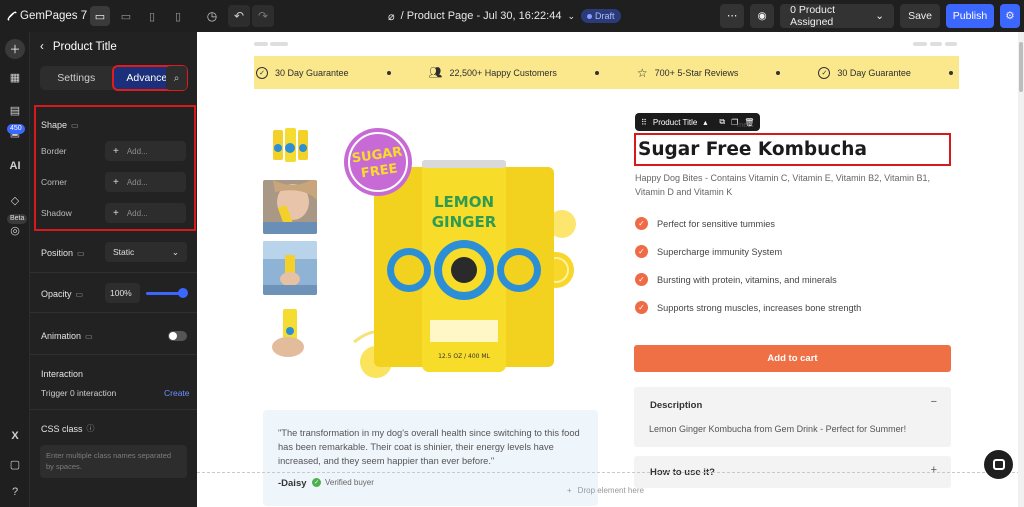 Image resolution: width=1024 pixels, height=507 pixels. What do you see at coordinates (596, 72) in the screenshot?
I see `marquee-separator` at bounding box center [596, 72].